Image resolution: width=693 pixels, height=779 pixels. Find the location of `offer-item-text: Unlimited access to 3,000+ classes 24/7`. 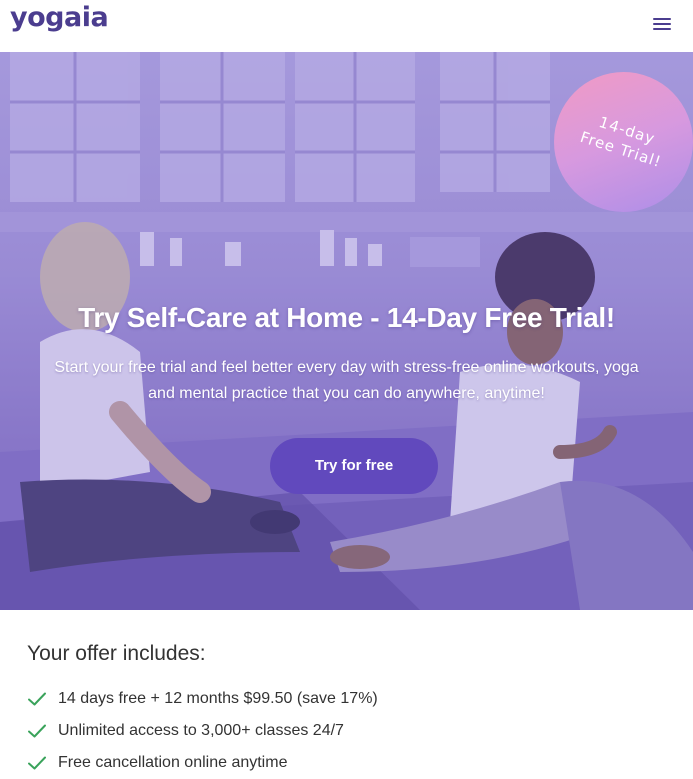

offer-item-text: Unlimited access to 3,000+ classes 24/7 is located at coordinates (201, 730).